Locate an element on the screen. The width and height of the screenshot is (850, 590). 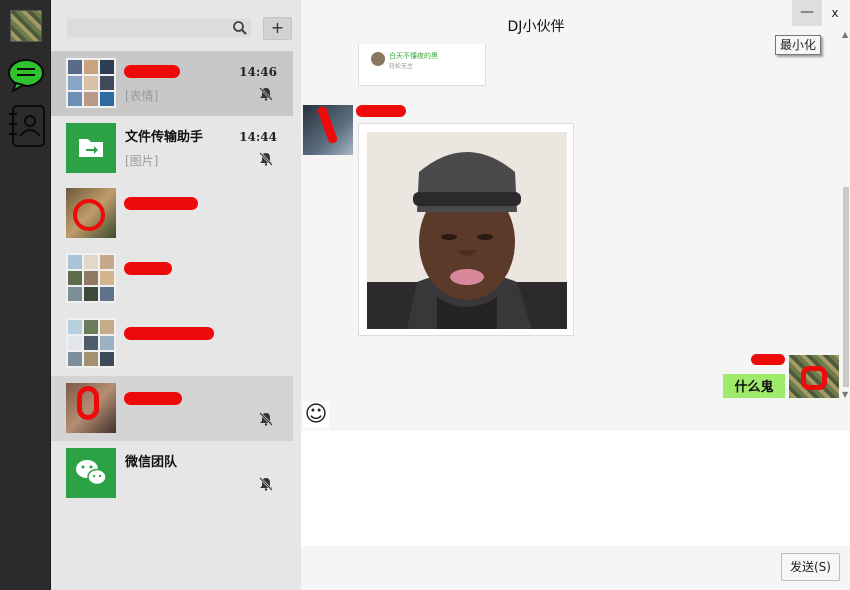
file-transfer-icon is located at coordinates (91, 148).